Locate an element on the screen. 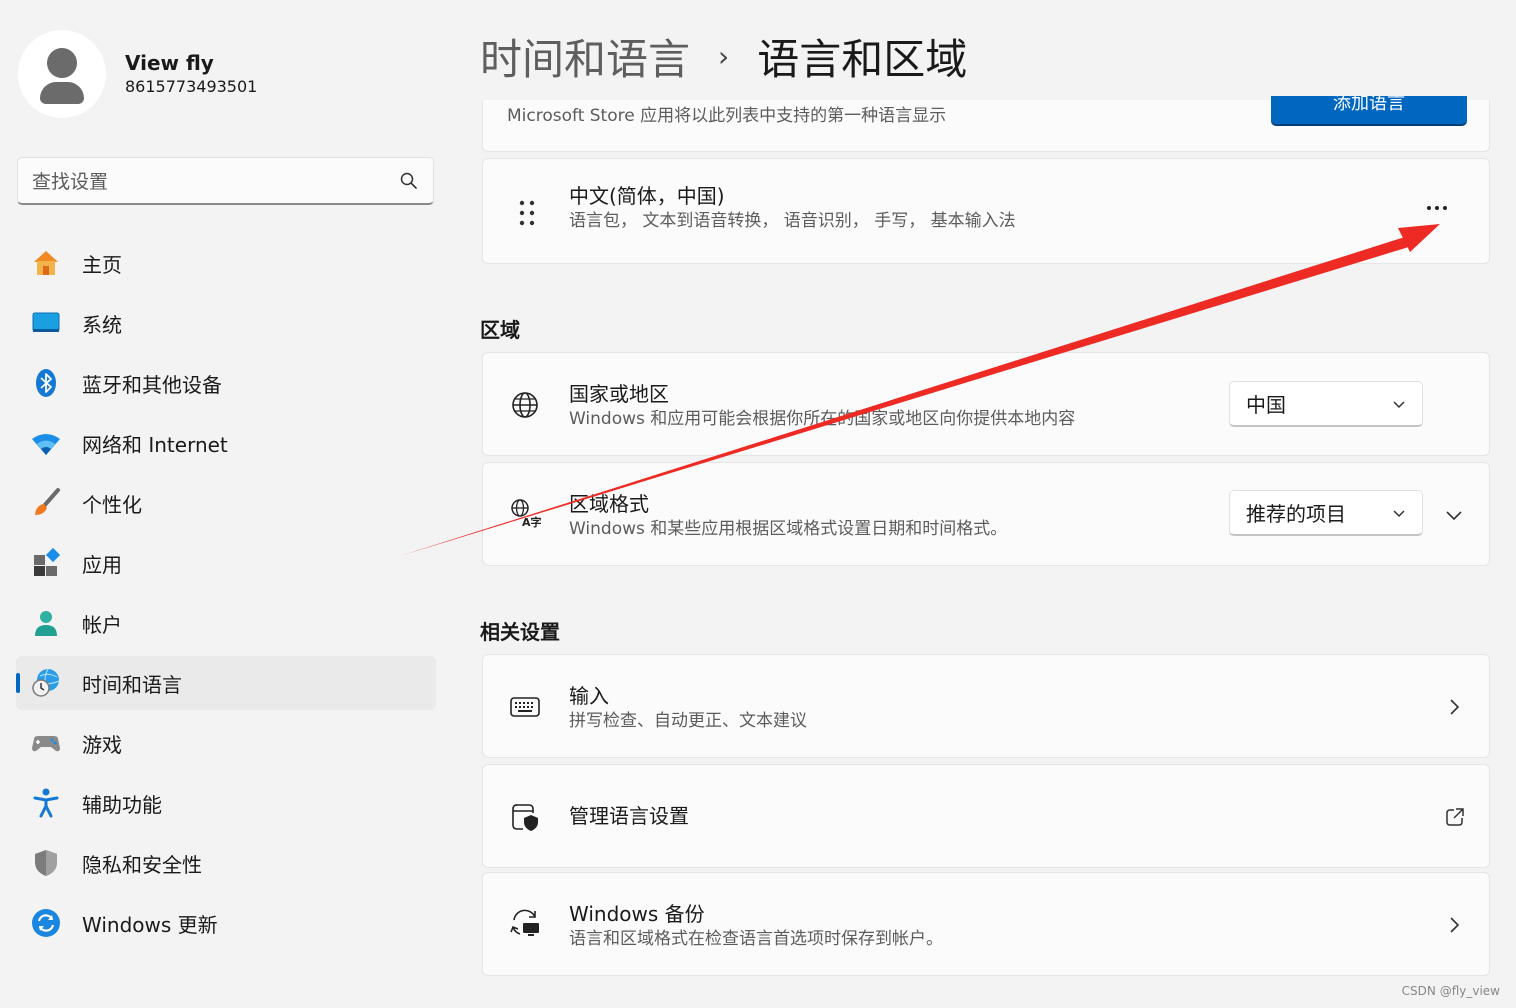 The image size is (1516, 1008). language-item-zh-cn: 中文(简体，中国) 语言包， 文本到语音转换， 语音识别， 手写， 基本输入法 is located at coordinates (986, 211).